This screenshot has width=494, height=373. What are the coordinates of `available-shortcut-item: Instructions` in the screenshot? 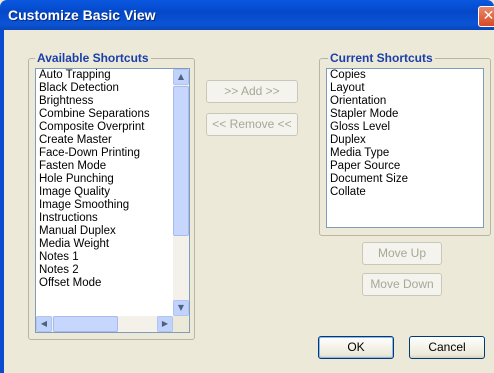 It's located at (112, 218).